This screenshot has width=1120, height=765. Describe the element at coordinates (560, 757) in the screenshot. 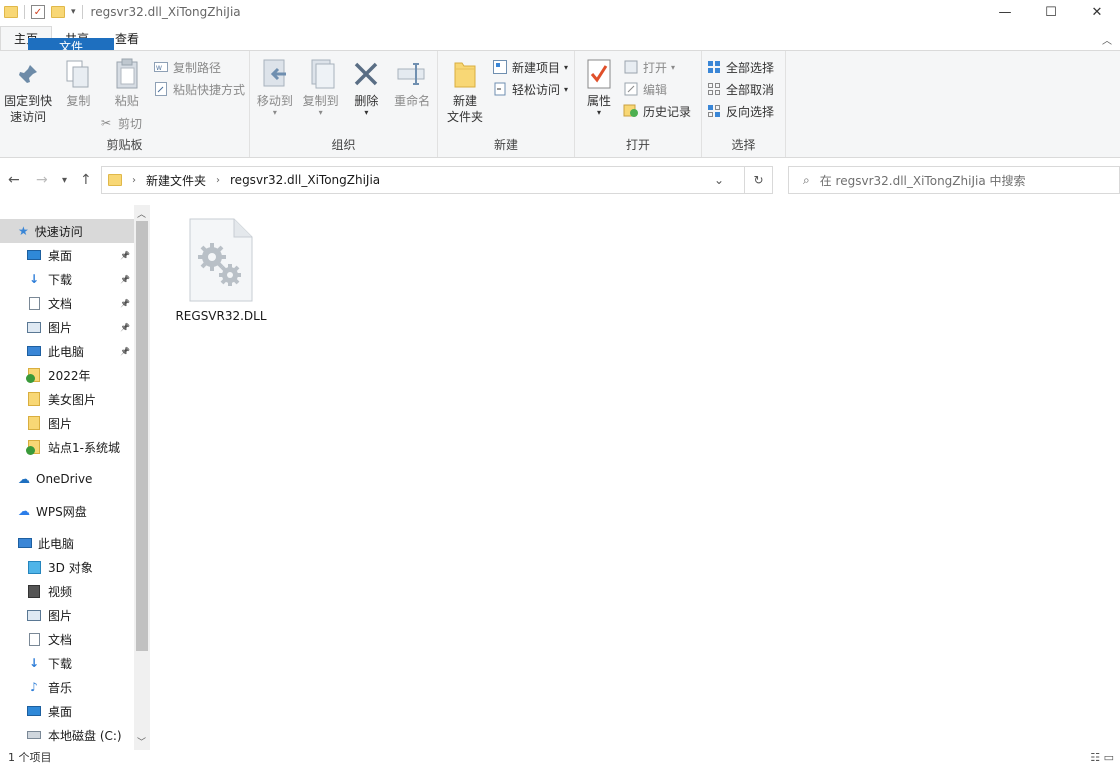

I see `status-bar: 1 个项目 ☷ ▭` at that location.